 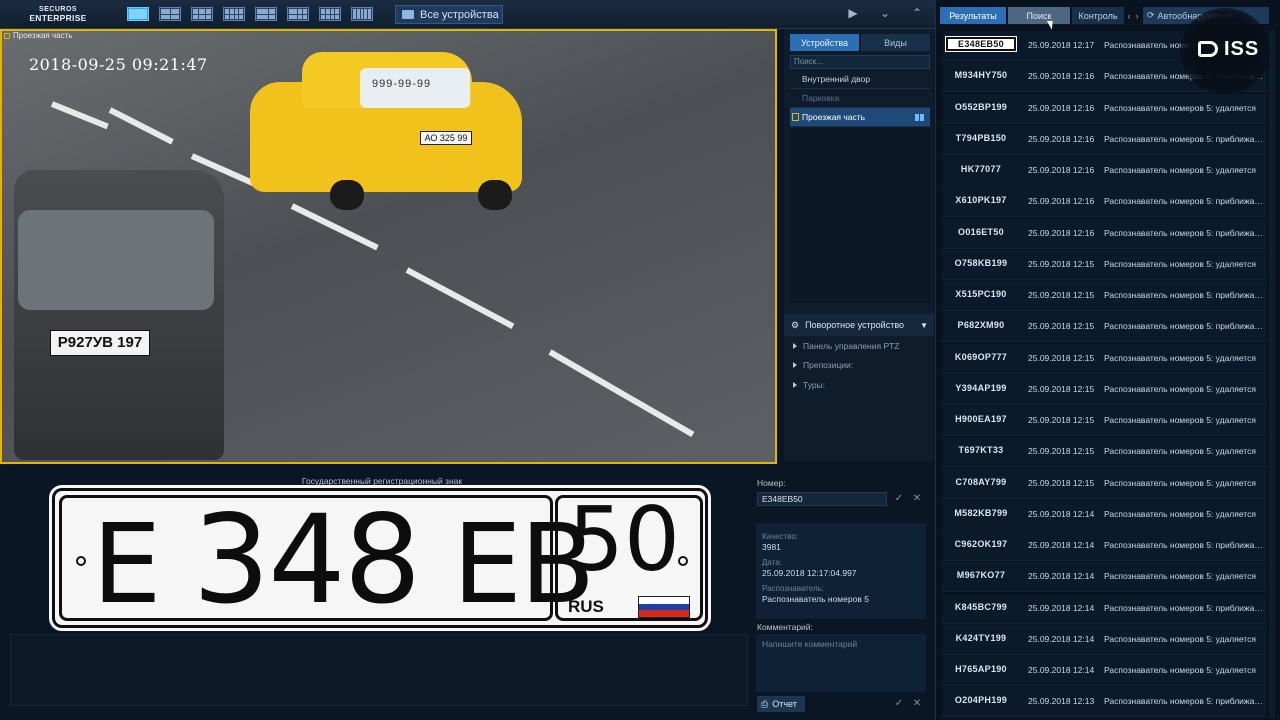 I want to click on layout-1x1-button, so click(x=138, y=14).